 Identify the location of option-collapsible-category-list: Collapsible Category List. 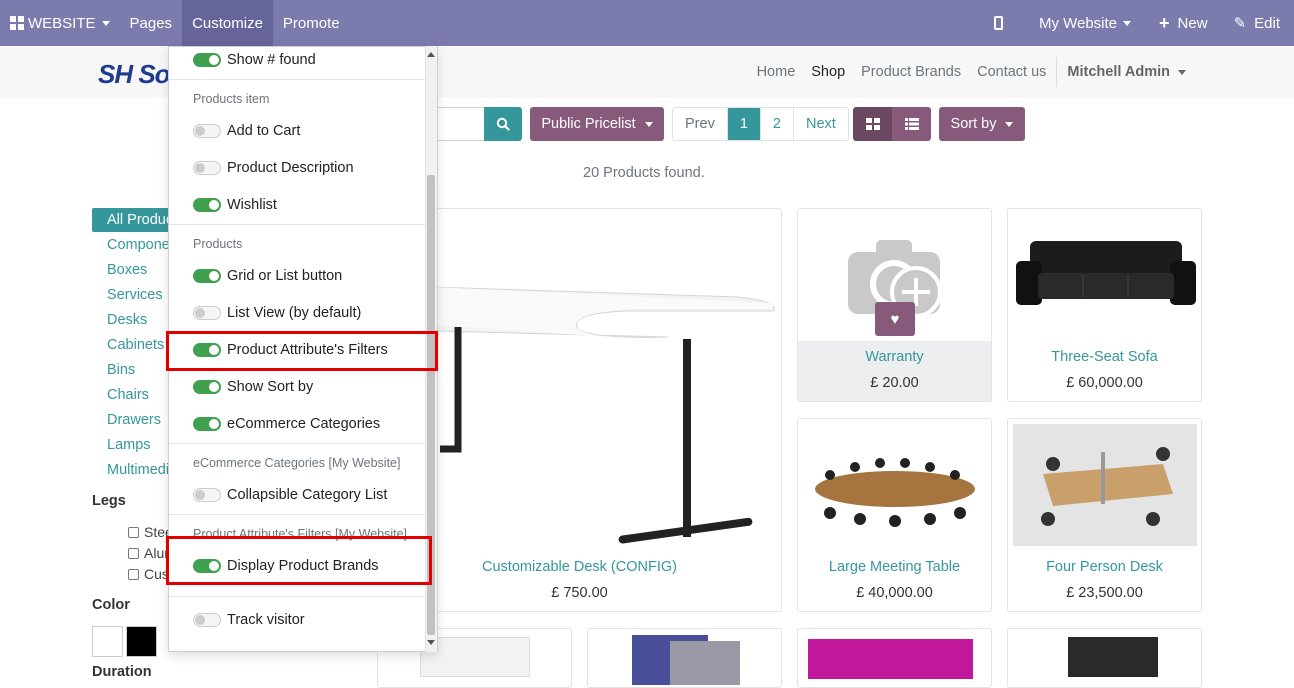
(290, 495).